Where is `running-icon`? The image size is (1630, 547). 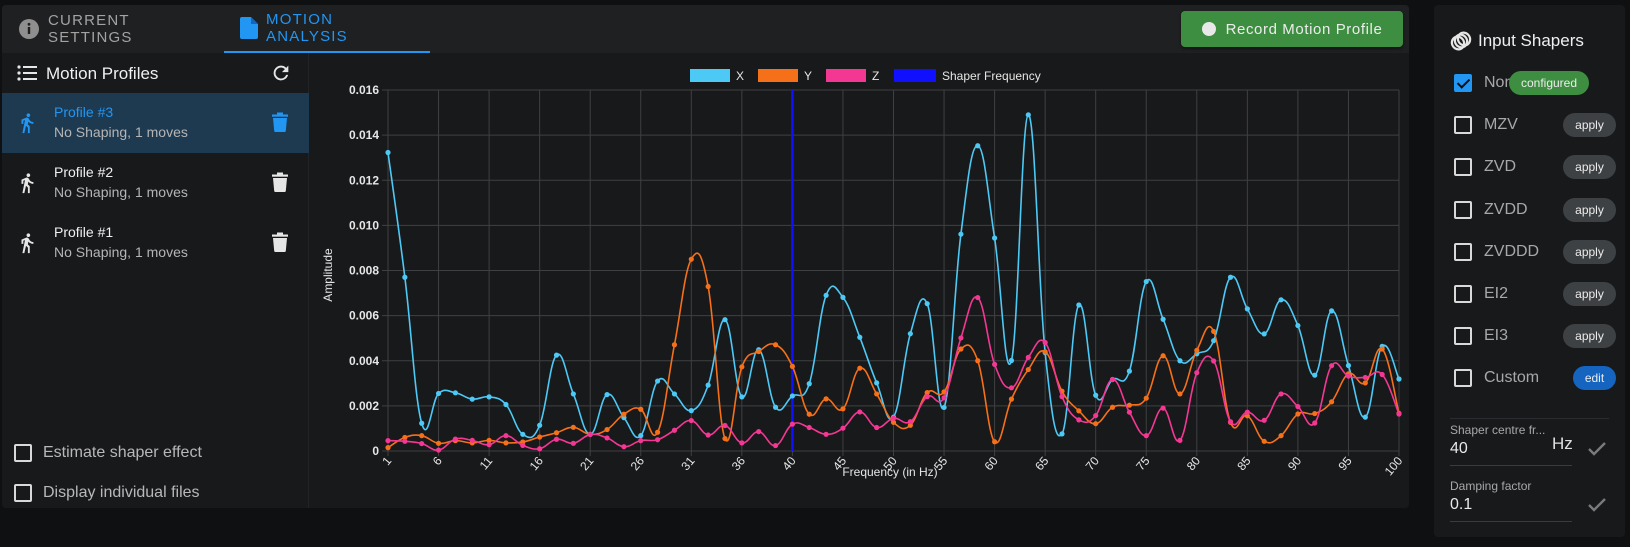
running-icon is located at coordinates (27, 185).